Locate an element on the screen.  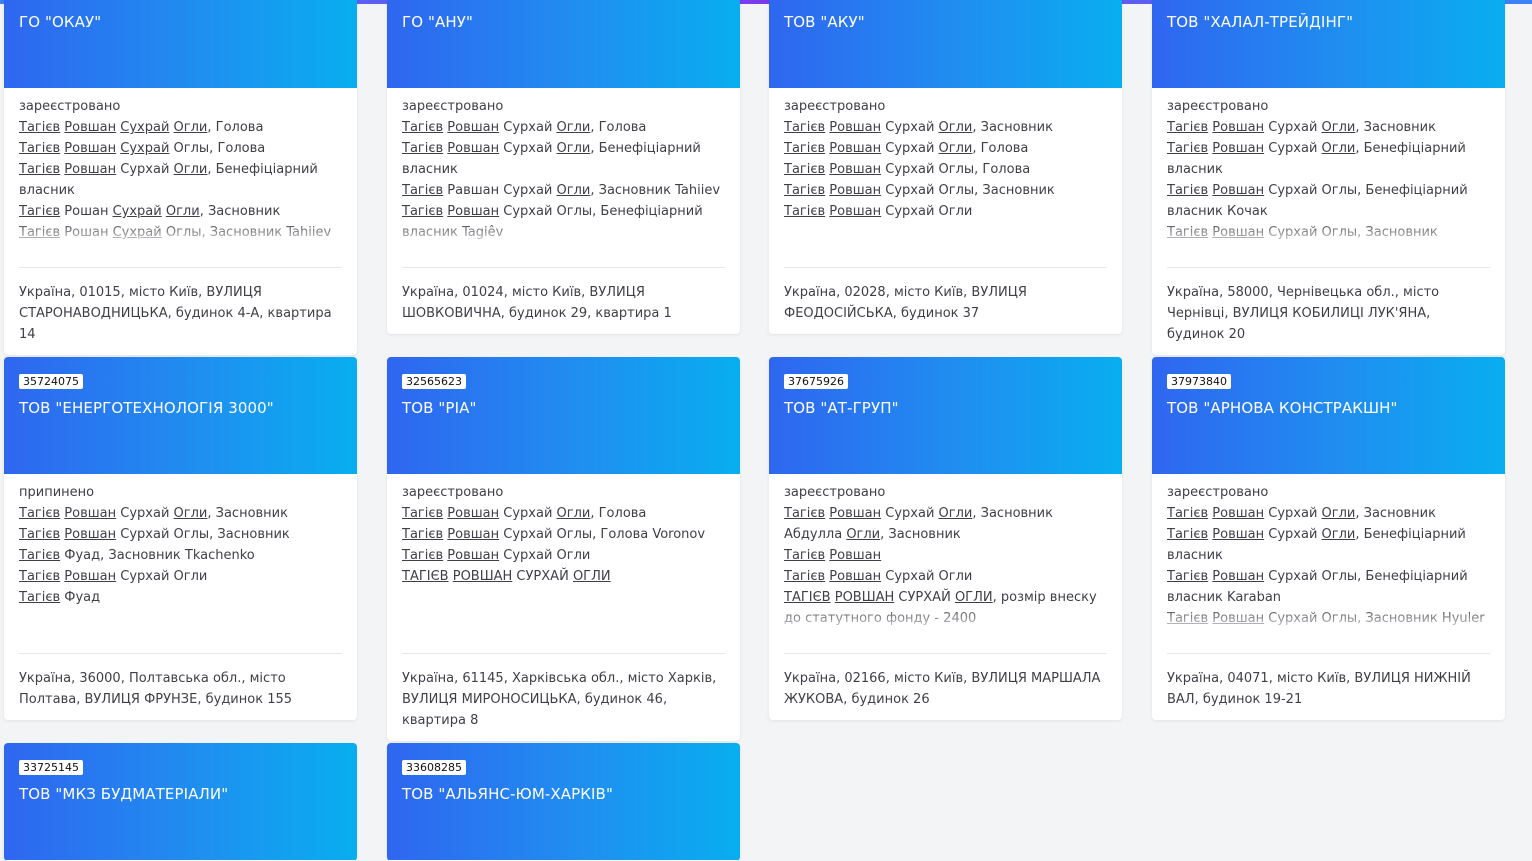
company-name: ТОВ "АРНОВА КОНСТРАКШН" is located at coordinates (1282, 408).